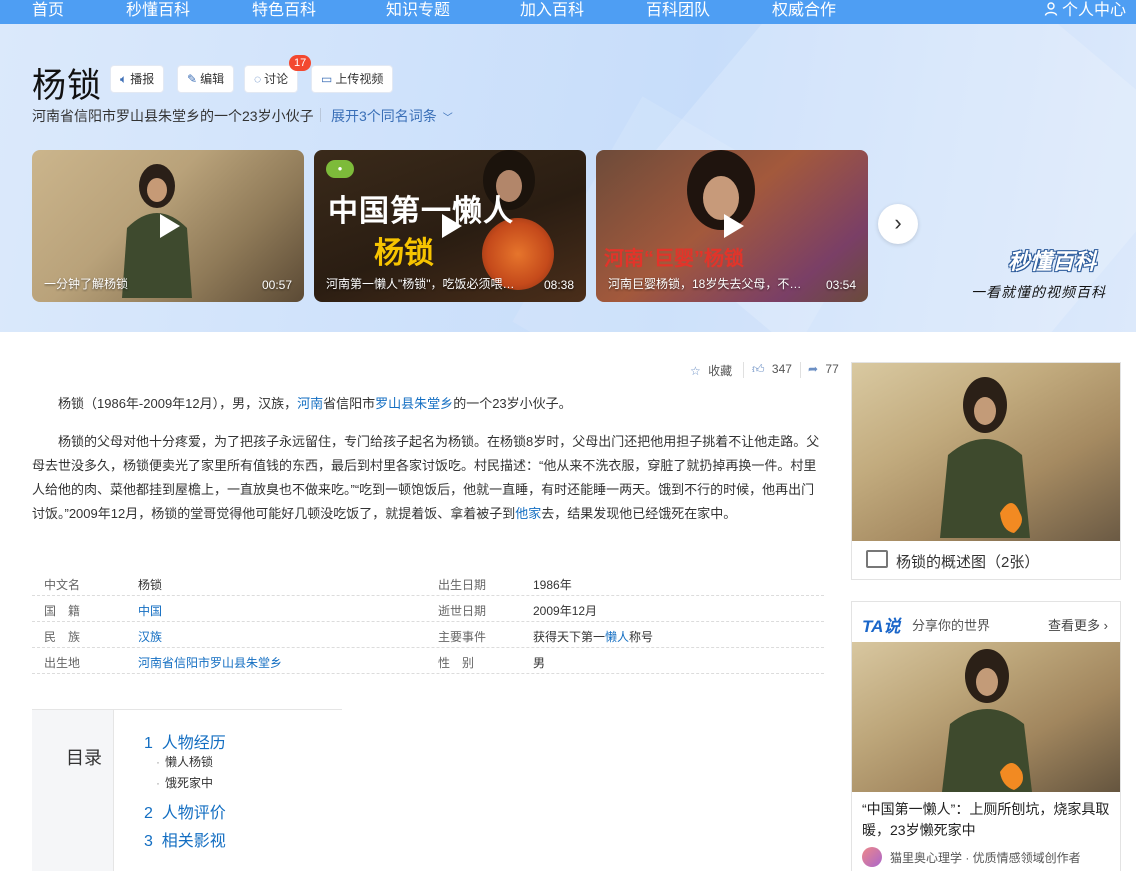 Image resolution: width=1136 pixels, height=871 pixels. I want to click on article-title: “中国第一懒人”：上厕所刨坑，烧家具取暖，23岁懒死家中, so click(988, 820).